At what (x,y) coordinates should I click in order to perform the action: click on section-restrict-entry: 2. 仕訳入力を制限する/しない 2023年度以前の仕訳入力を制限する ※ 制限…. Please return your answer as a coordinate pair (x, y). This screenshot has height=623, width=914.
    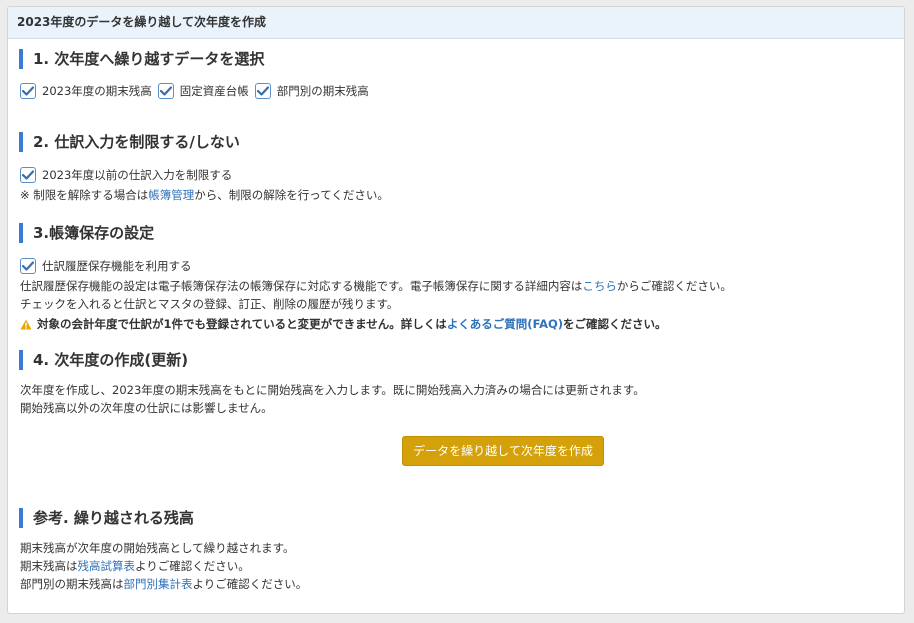
    Looking at the image, I should click on (455, 168).